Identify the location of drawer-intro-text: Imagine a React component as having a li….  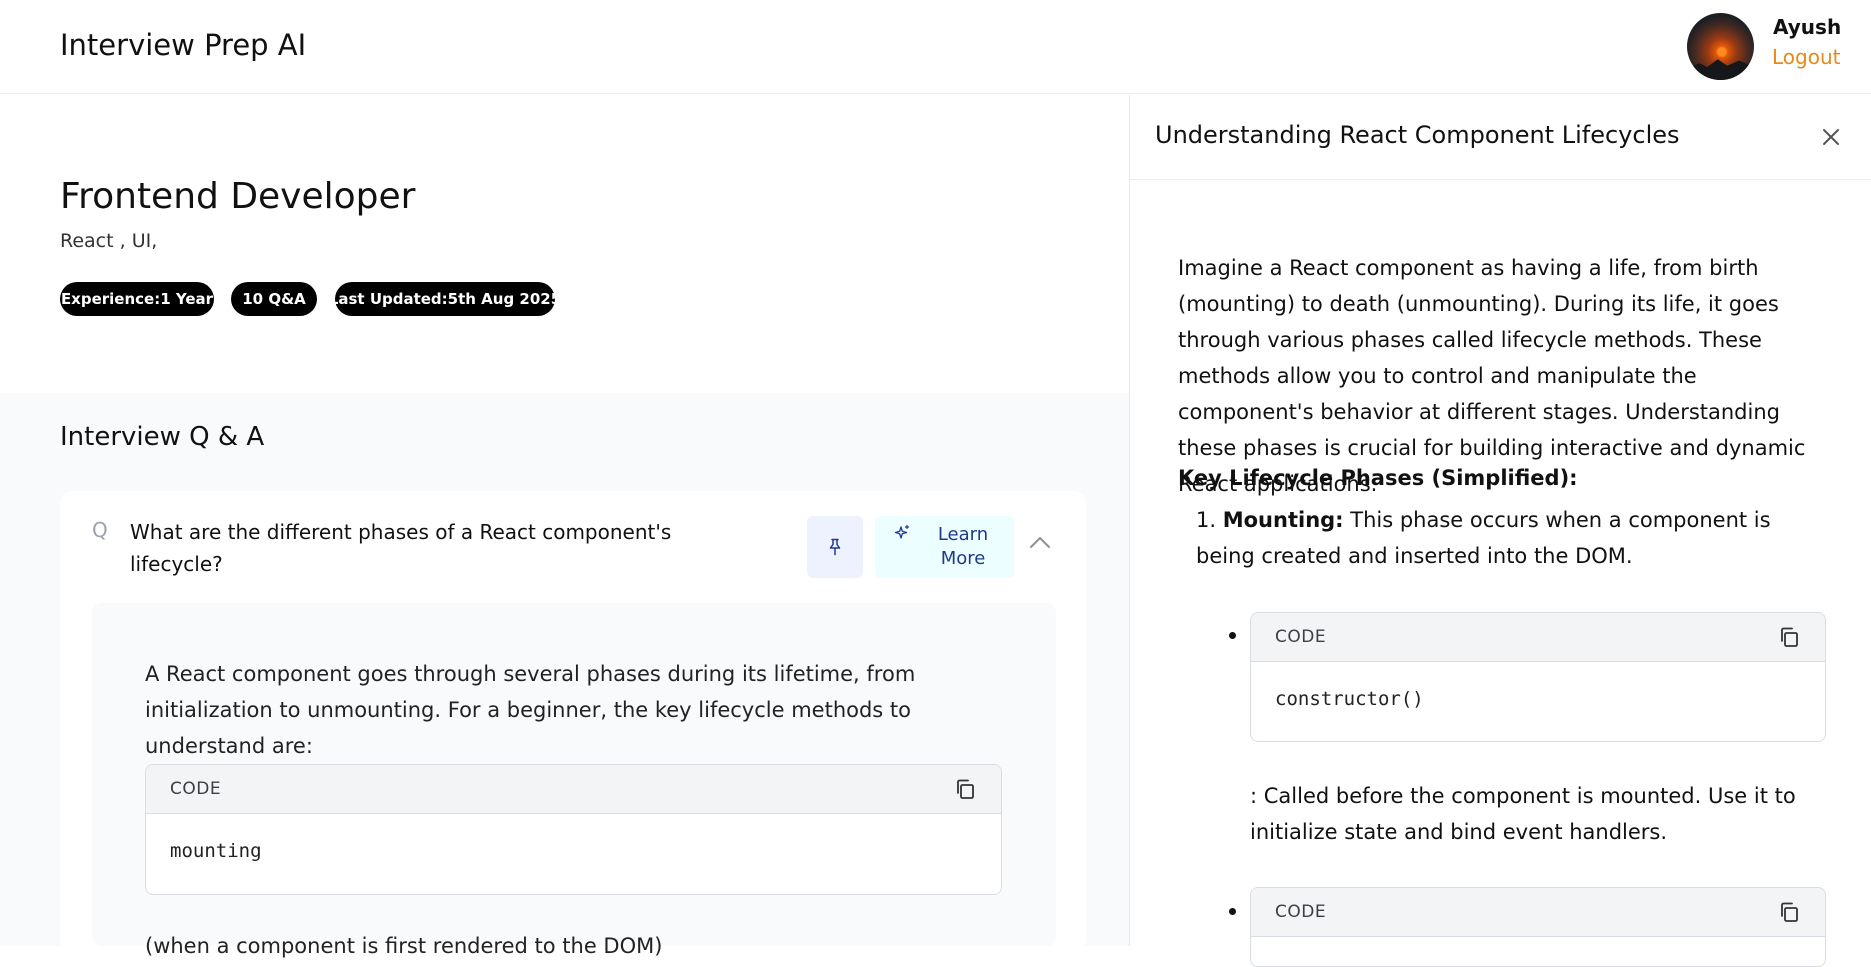
(1492, 376).